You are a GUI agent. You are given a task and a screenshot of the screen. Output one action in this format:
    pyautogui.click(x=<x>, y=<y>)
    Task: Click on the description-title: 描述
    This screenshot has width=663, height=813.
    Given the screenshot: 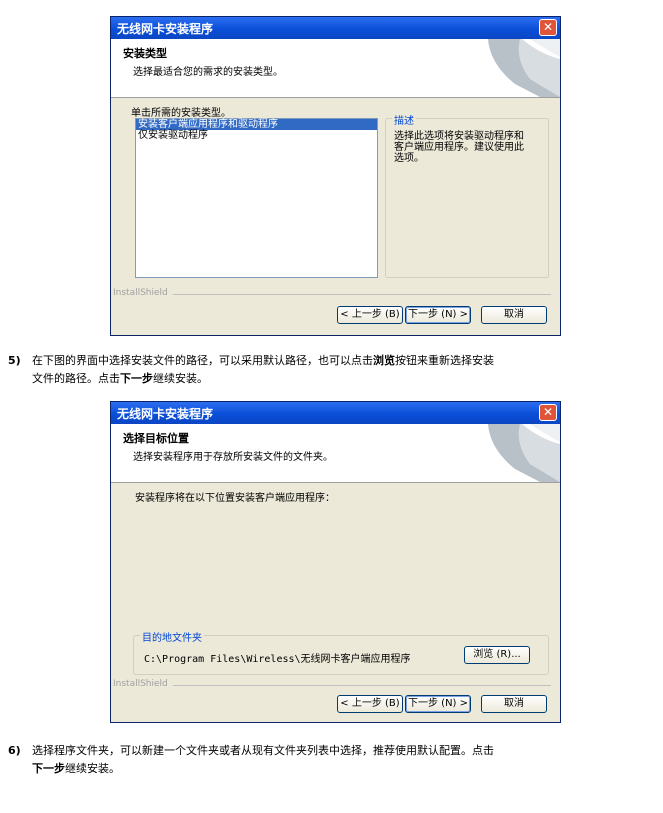 What is the action you would take?
    pyautogui.click(x=404, y=119)
    